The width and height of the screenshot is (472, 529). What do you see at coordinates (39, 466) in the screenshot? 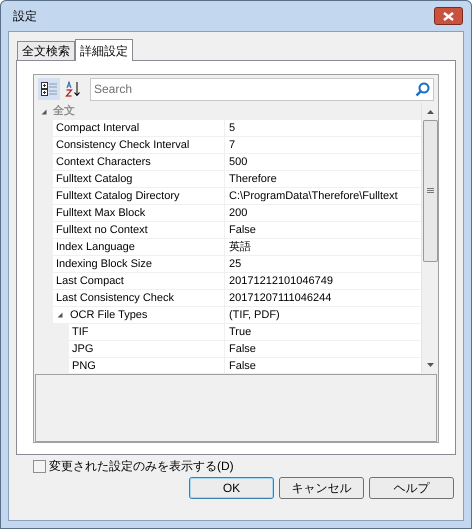
I see `checkbox` at bounding box center [39, 466].